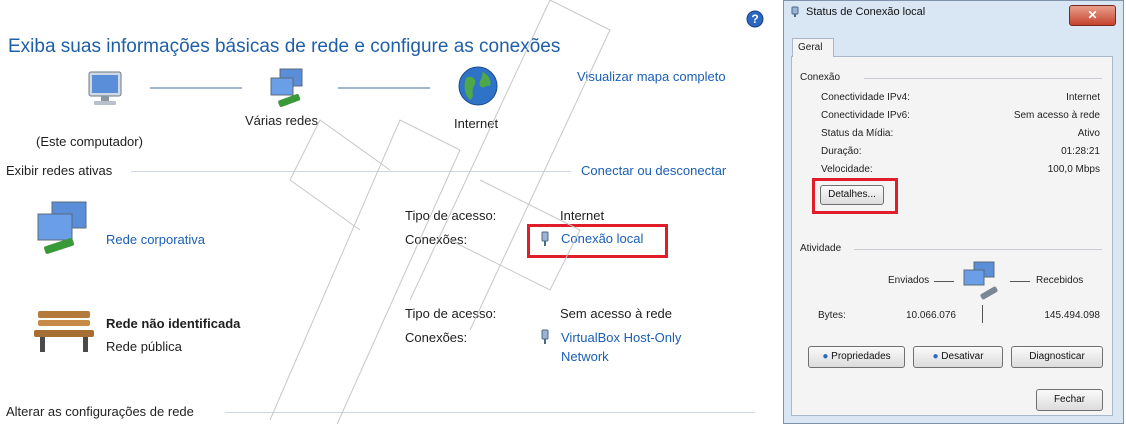 The height and width of the screenshot is (424, 1126). What do you see at coordinates (286, 87) in the screenshot?
I see `multiple-networks-icon` at bounding box center [286, 87].